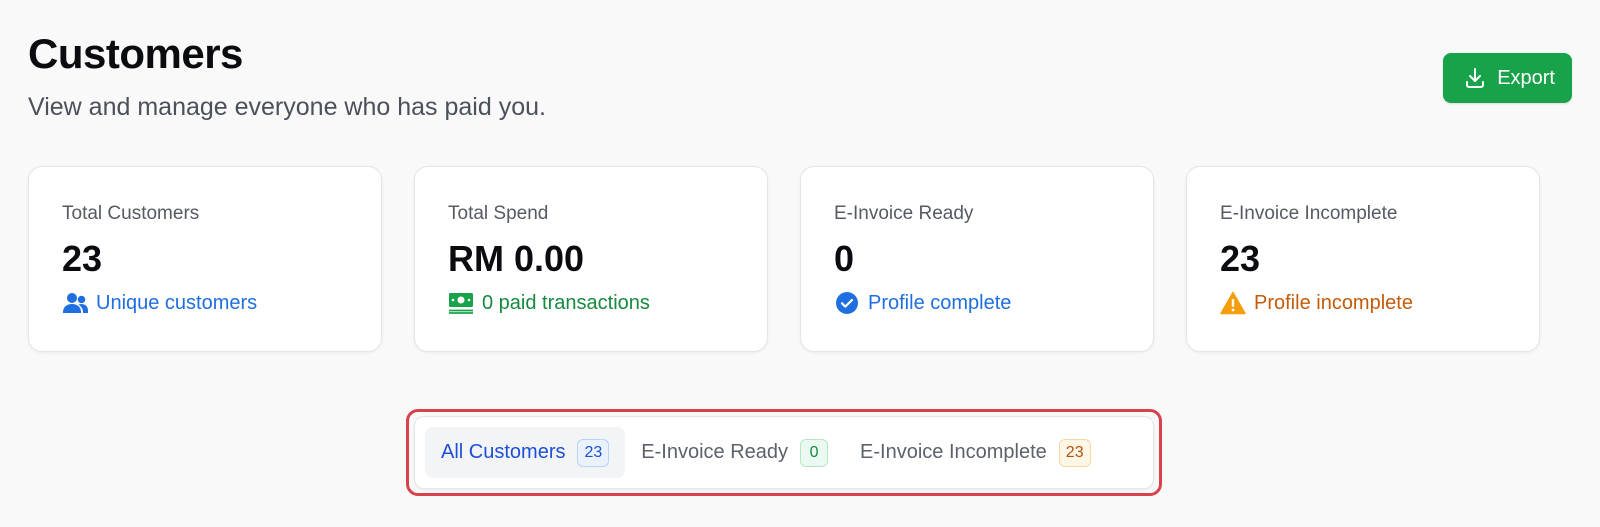 This screenshot has height=527, width=1600. What do you see at coordinates (1233, 303) in the screenshot?
I see `warning-icon` at bounding box center [1233, 303].